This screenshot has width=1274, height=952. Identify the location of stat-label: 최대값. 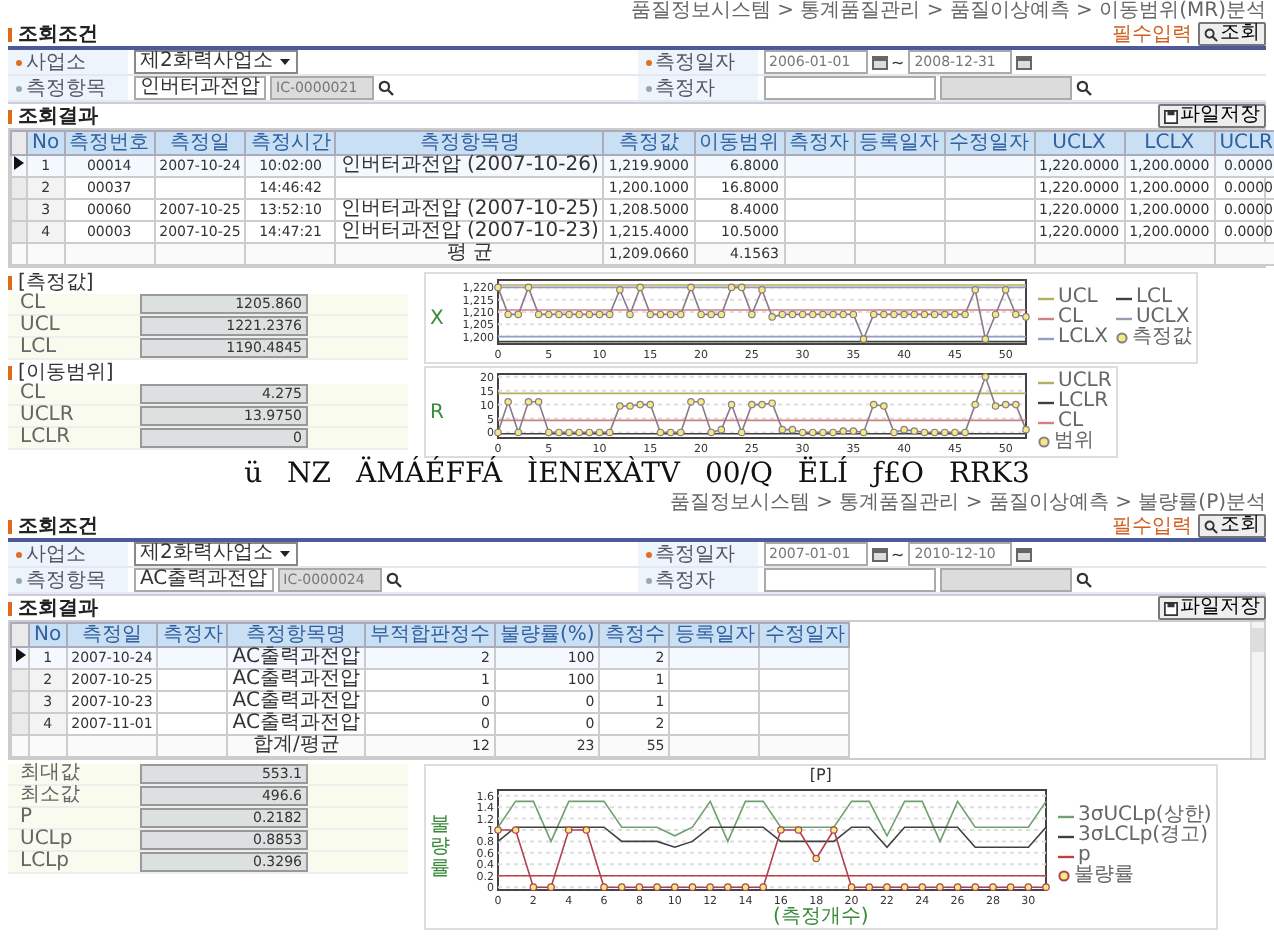
(51, 774).